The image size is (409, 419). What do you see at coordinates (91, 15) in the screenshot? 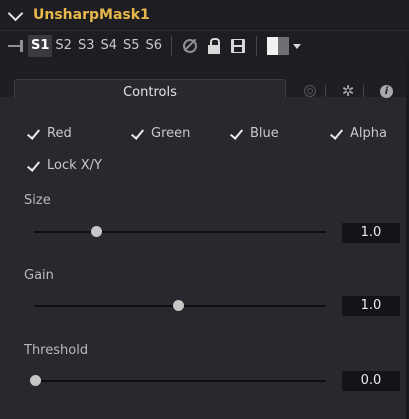
I see `tool-title: UnsharpMask1` at bounding box center [91, 15].